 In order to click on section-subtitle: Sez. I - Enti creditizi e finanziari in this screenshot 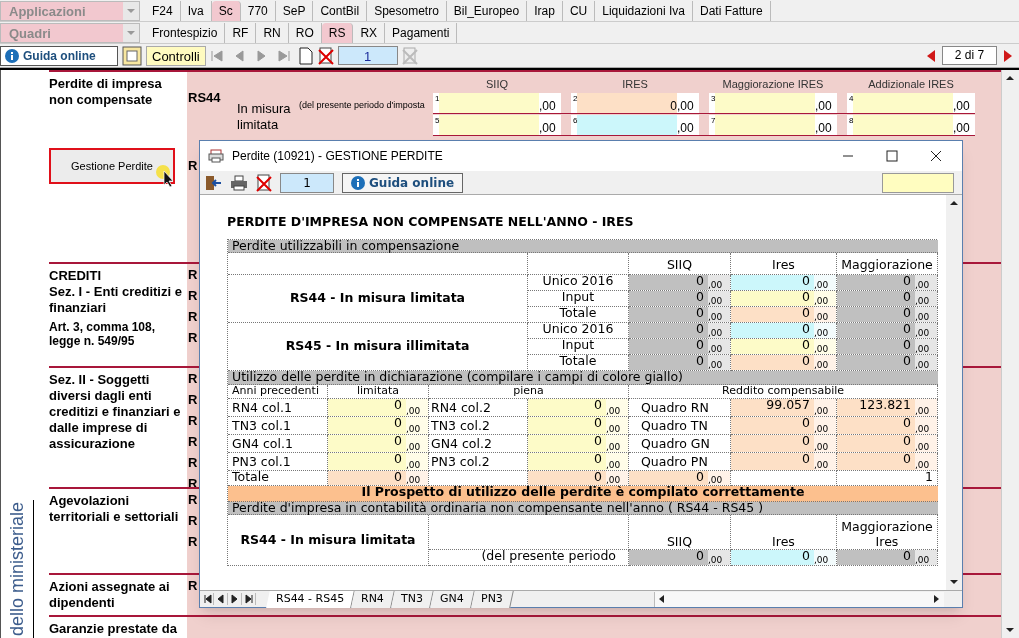, I will do `click(116, 300)`.